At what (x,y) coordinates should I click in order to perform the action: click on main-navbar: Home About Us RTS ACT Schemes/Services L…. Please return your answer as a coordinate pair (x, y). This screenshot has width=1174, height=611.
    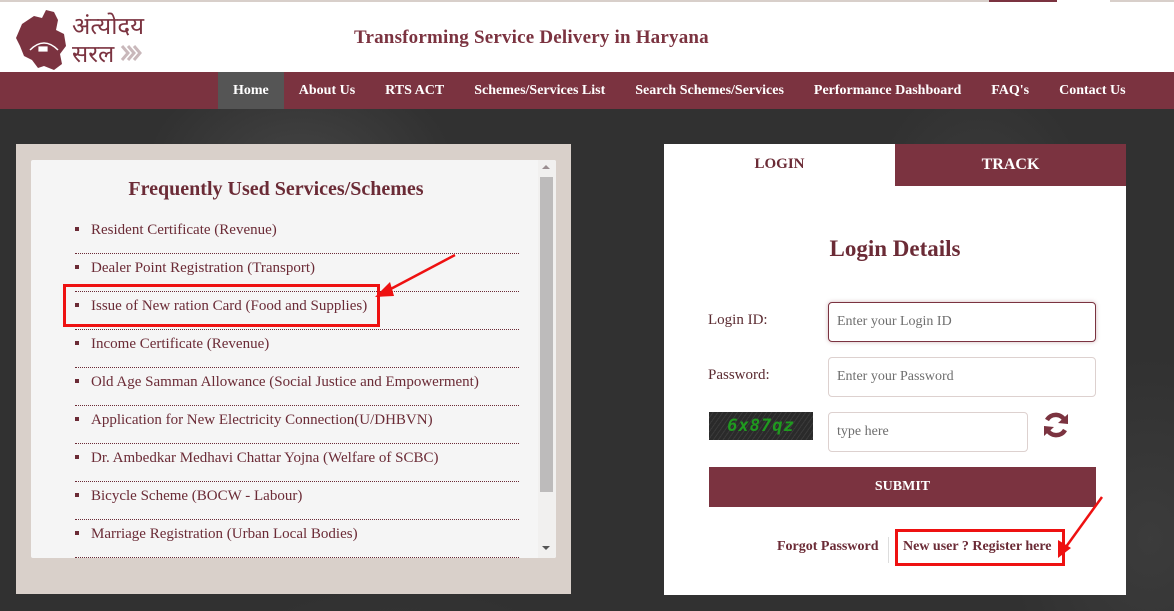
    Looking at the image, I should click on (587, 90).